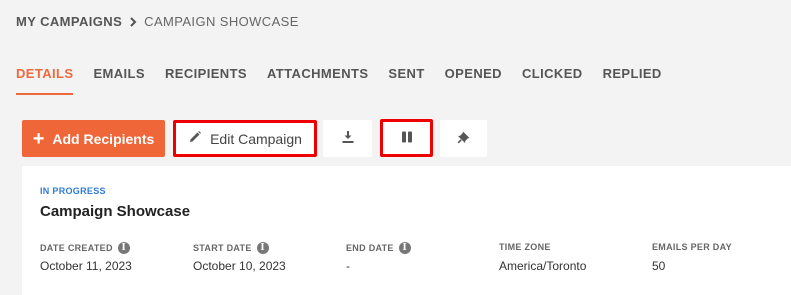 The width and height of the screenshot is (791, 295). I want to click on chevron-right-icon, so click(133, 21).